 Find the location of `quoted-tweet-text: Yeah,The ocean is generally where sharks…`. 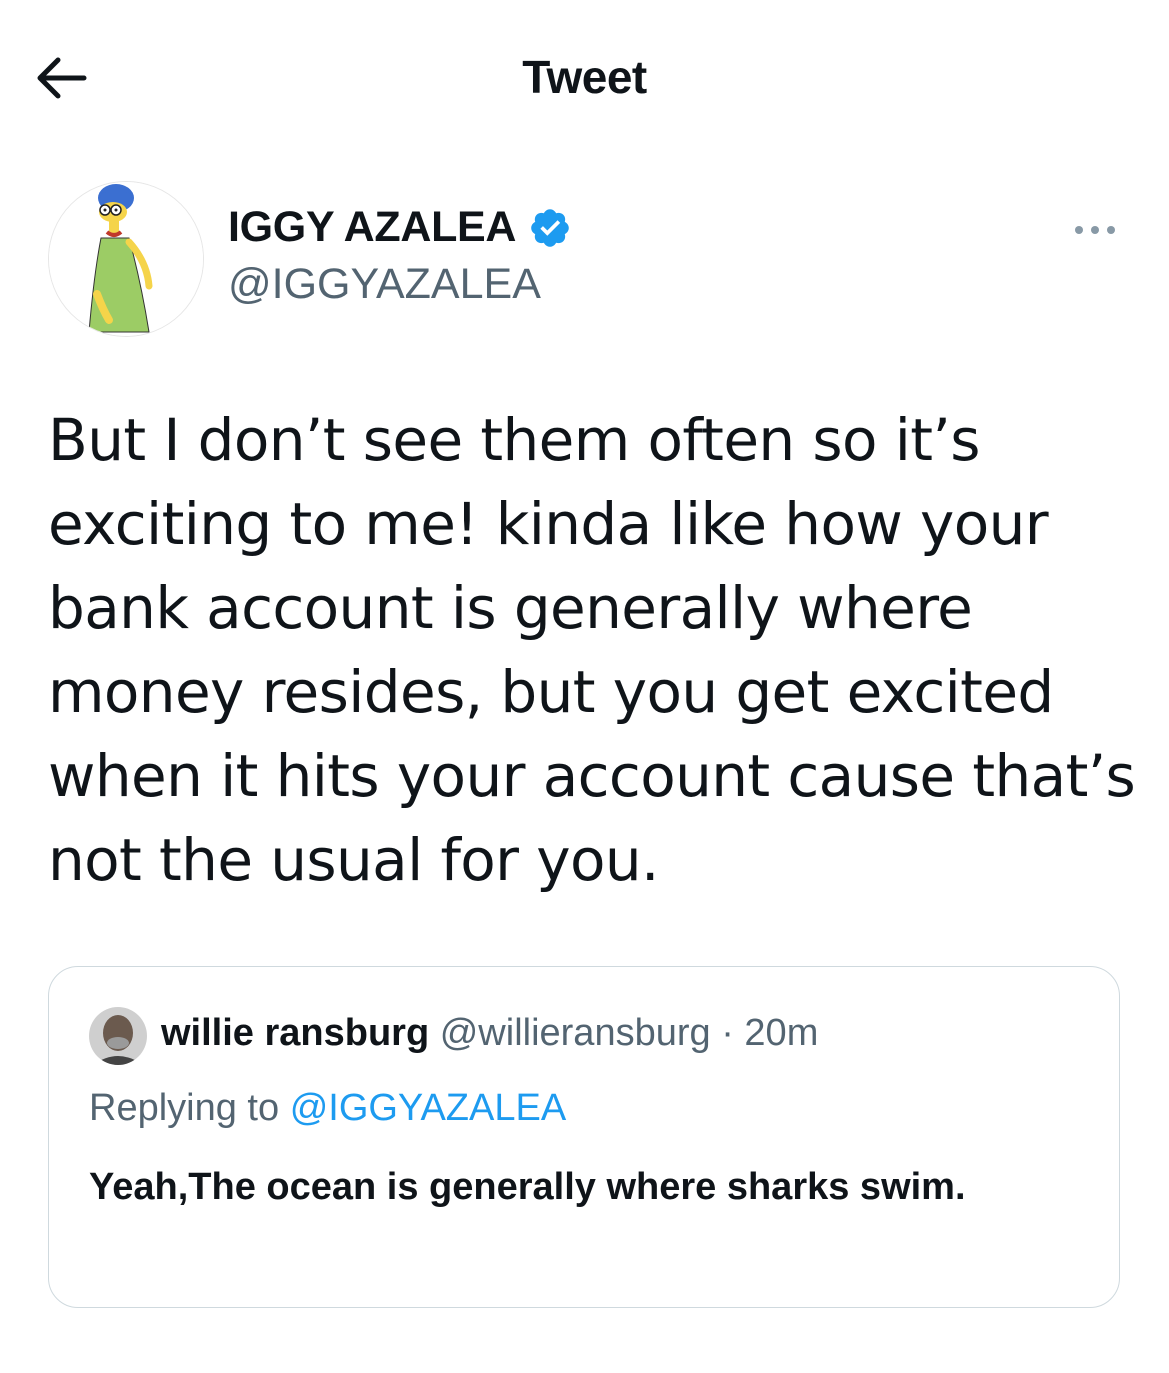

quoted-tweet-text: Yeah,The ocean is generally where sharks… is located at coordinates (527, 1187).